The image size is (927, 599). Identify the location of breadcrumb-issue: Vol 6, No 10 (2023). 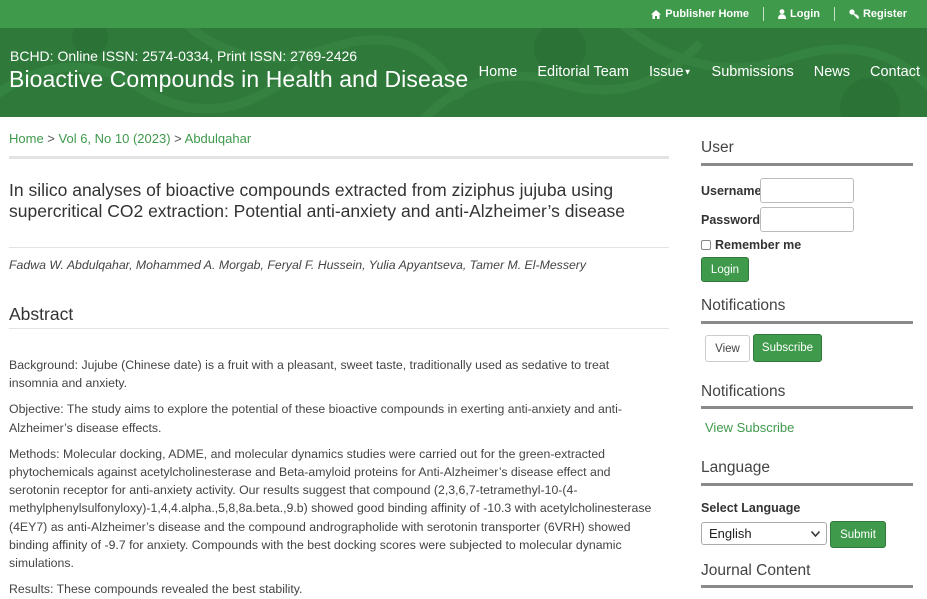
(115, 138).